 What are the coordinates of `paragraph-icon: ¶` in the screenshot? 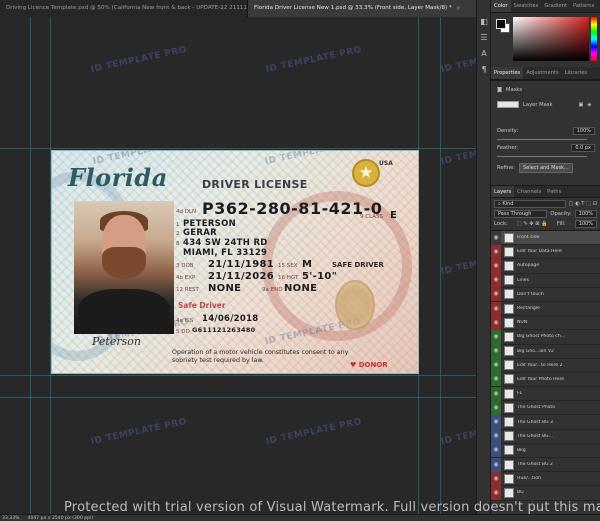 It's located at (484, 70).